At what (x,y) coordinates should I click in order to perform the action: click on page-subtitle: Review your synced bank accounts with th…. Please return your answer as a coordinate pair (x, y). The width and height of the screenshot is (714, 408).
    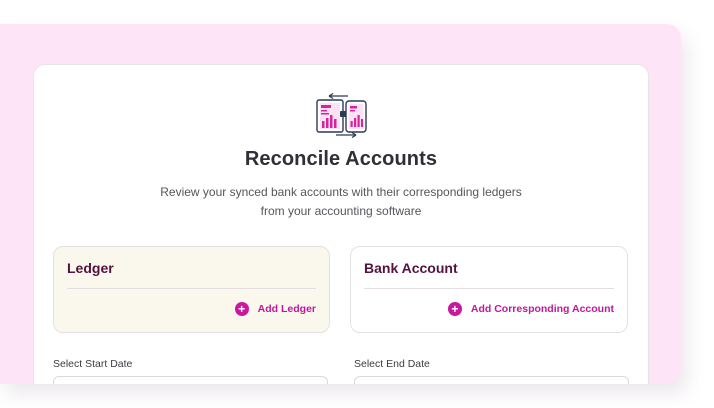
    Looking at the image, I should click on (341, 202).